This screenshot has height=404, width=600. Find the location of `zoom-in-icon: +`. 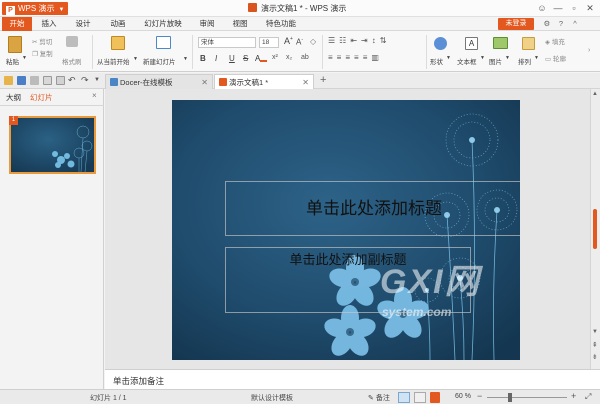

zoom-in-icon: + is located at coordinates (573, 396).